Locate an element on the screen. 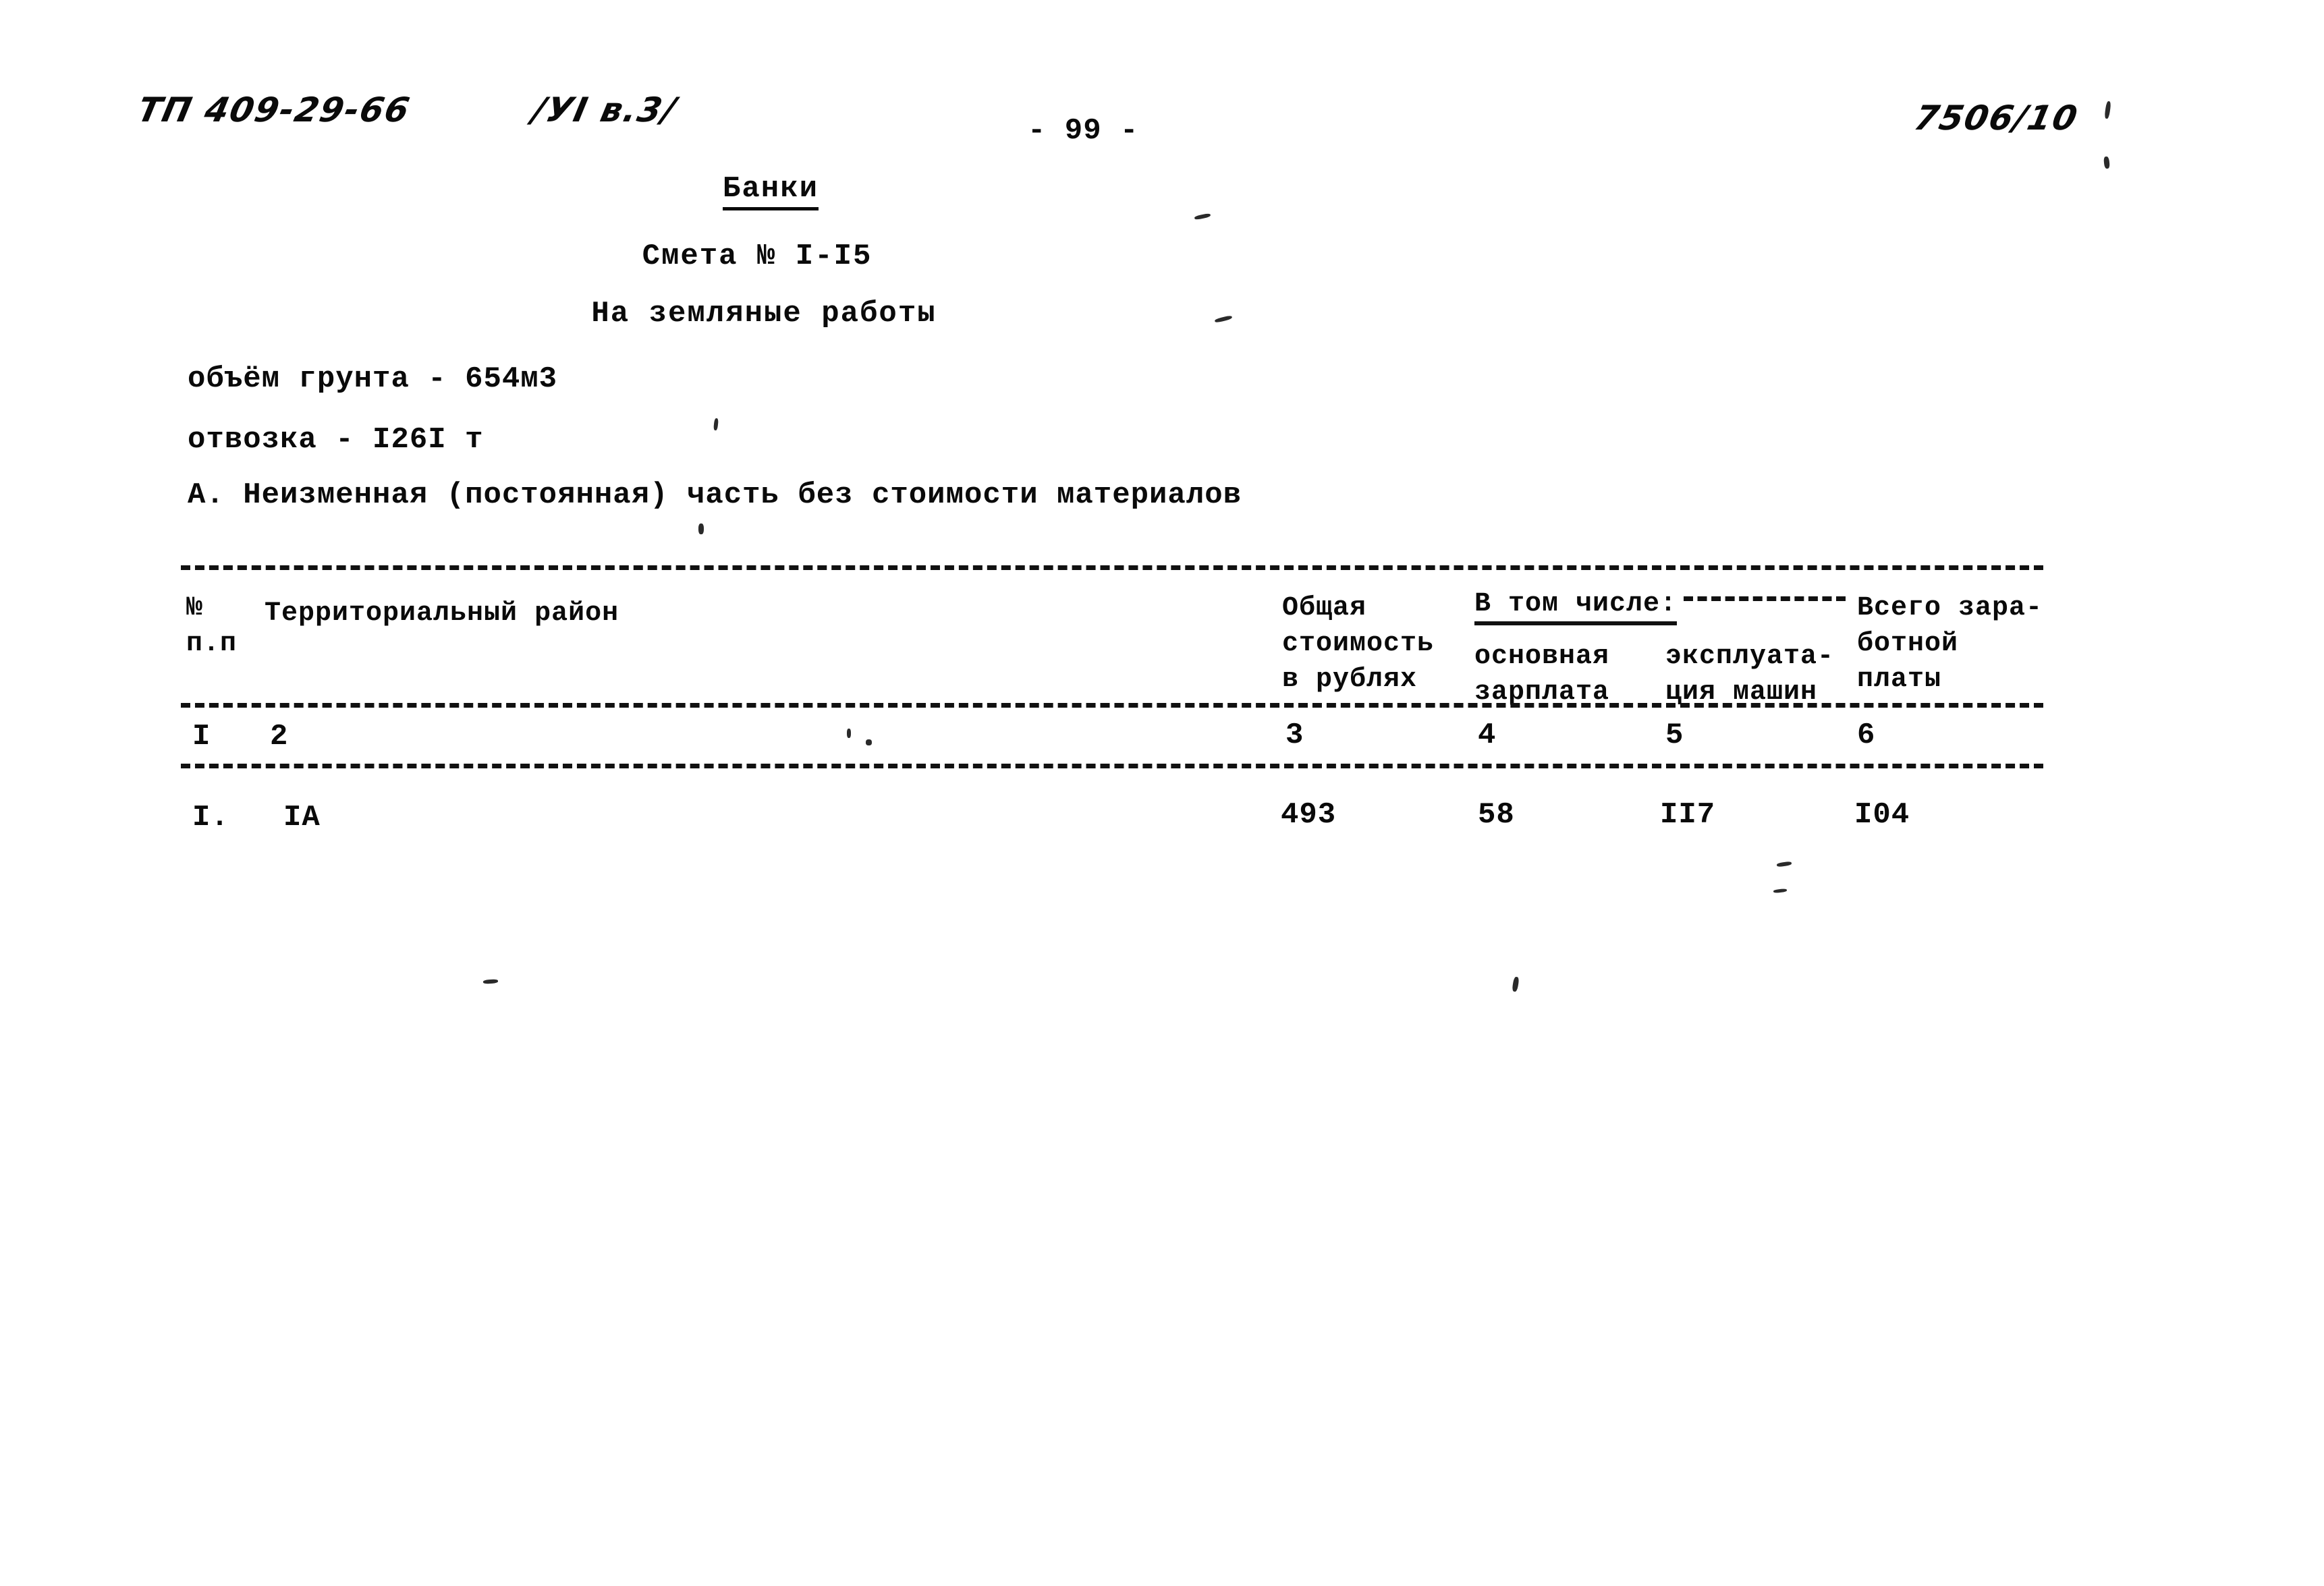 The width and height of the screenshot is (2324, 1586). table-row-machine-operation: II7 is located at coordinates (1688, 815).